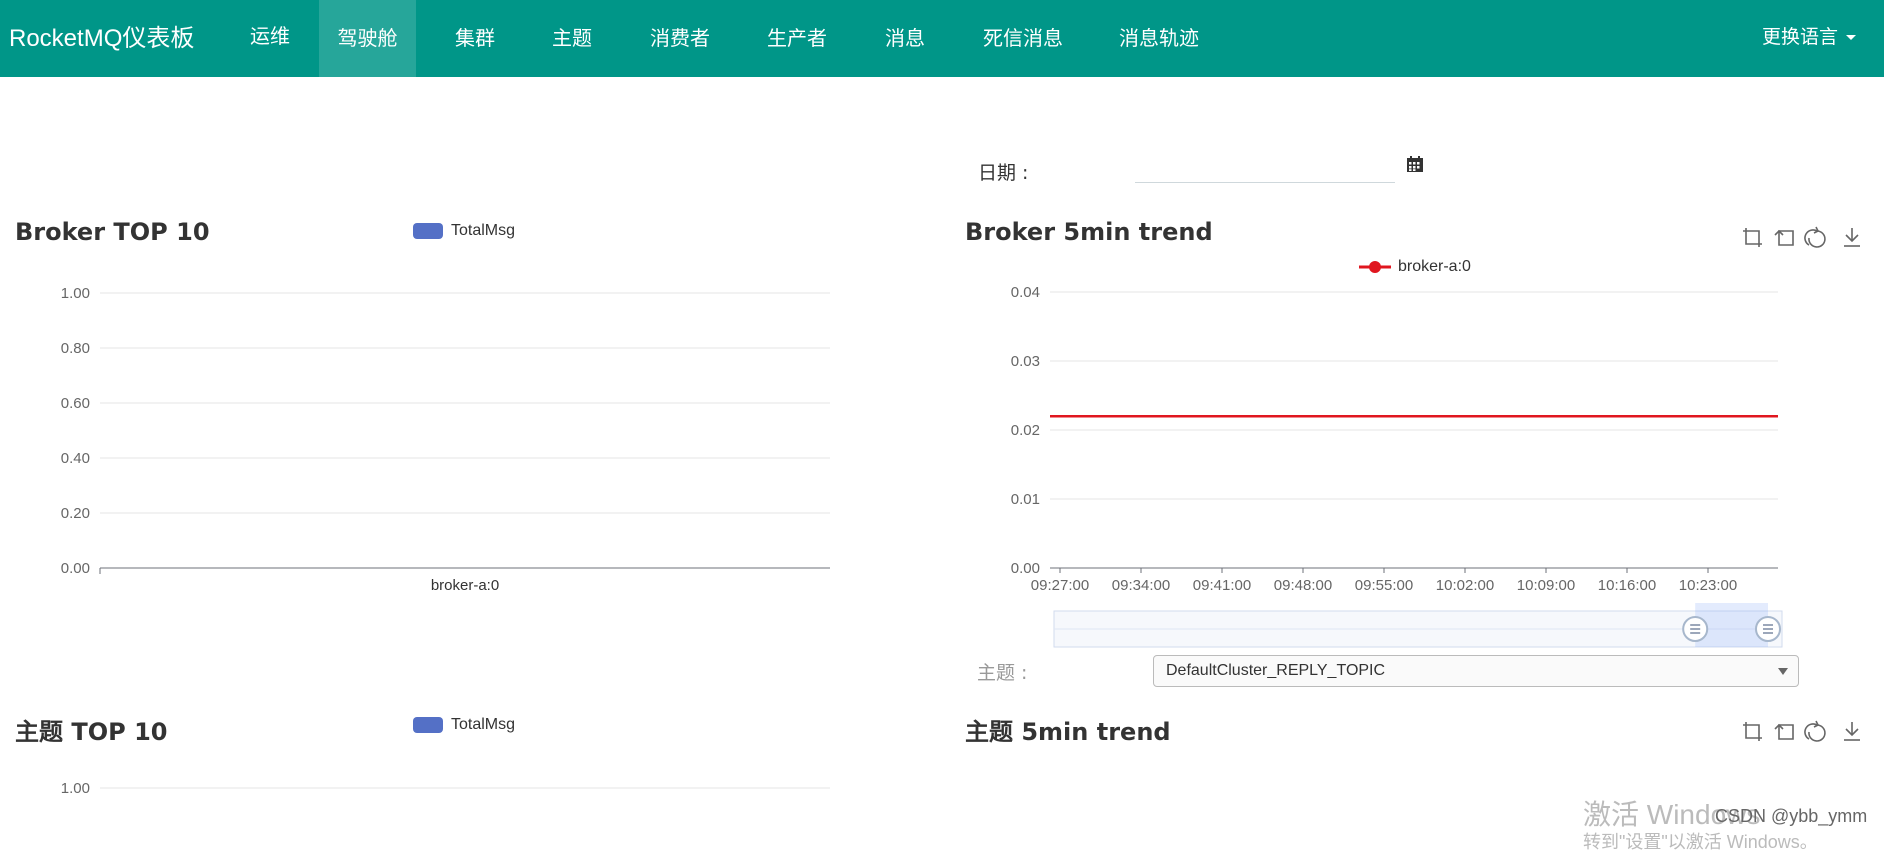 The image size is (1884, 854). What do you see at coordinates (1627, 585) in the screenshot?
I see `x-tick-label: 10:16:00` at bounding box center [1627, 585].